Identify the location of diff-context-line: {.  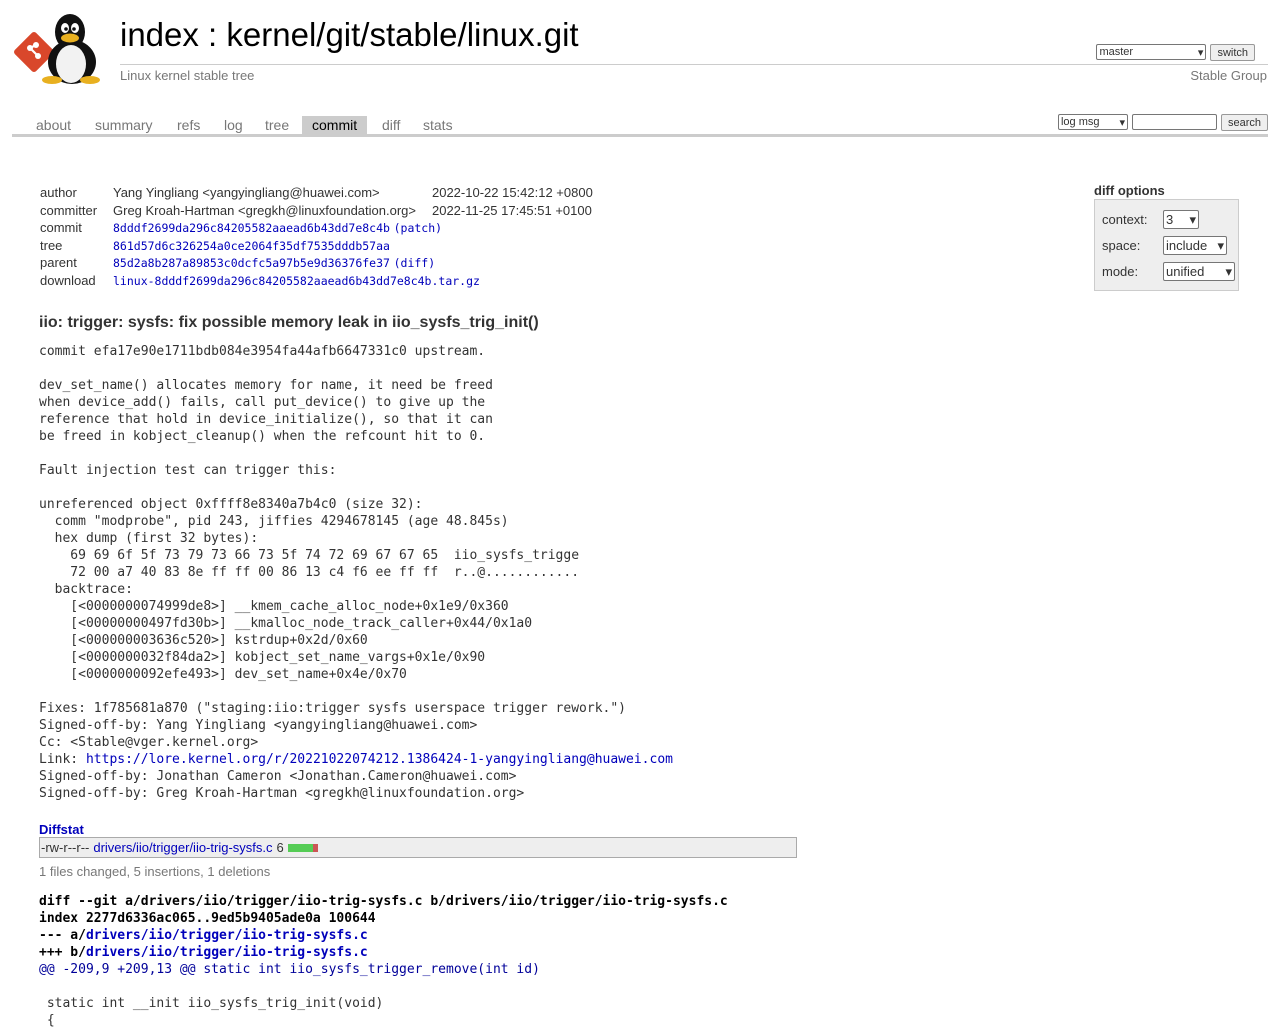
(47, 1020).